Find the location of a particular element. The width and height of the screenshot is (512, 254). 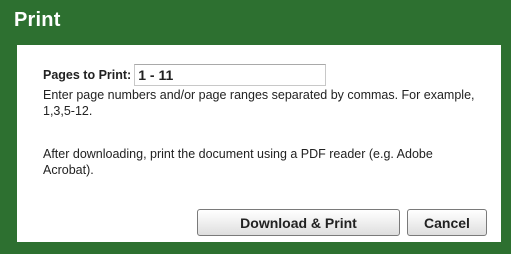

cancel-button: Cancel is located at coordinates (447, 222).